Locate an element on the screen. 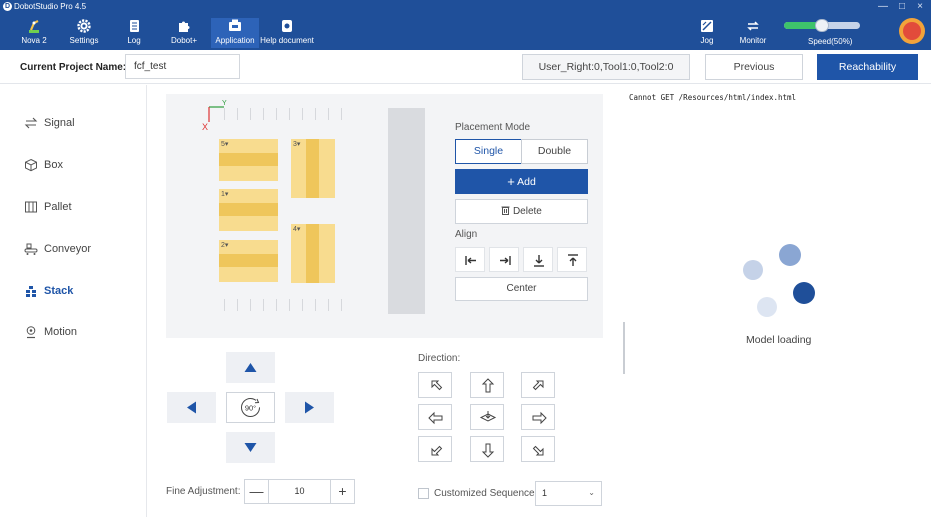 This screenshot has width=931, height=517. gear-icon is located at coordinates (84, 26).